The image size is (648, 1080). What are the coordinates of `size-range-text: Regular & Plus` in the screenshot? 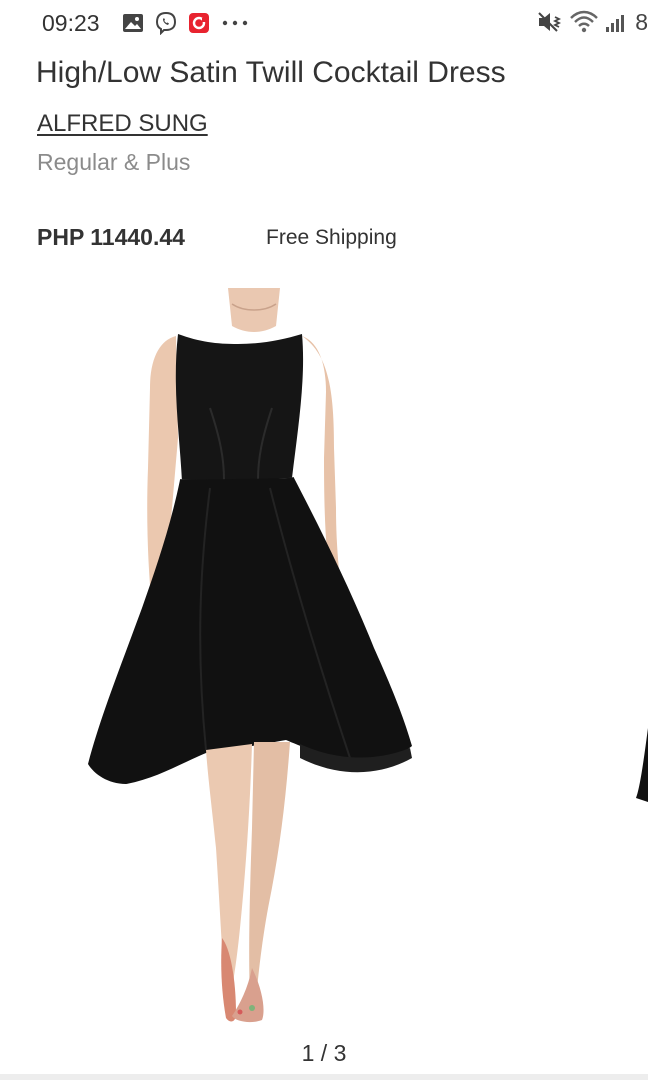 It's located at (114, 162).